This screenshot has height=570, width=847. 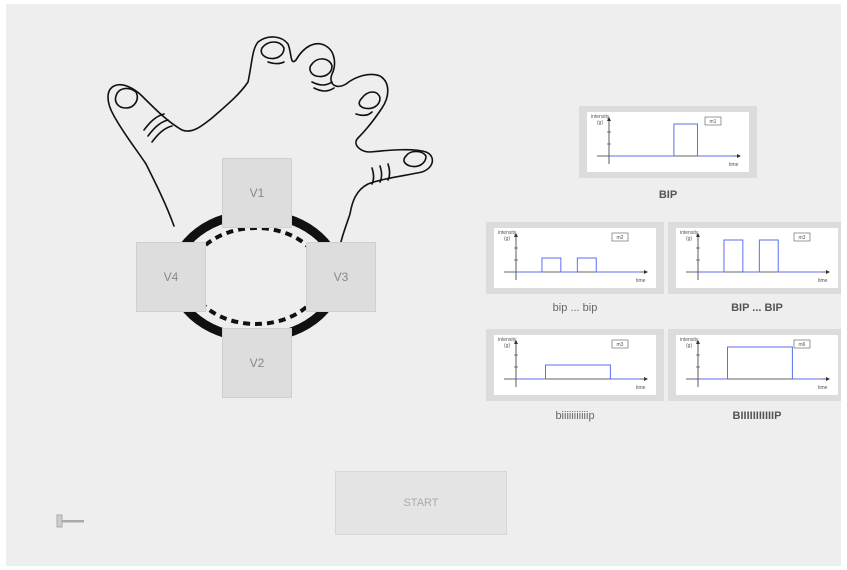 I want to click on vibrator-v3-button: V3, so click(x=341, y=277).